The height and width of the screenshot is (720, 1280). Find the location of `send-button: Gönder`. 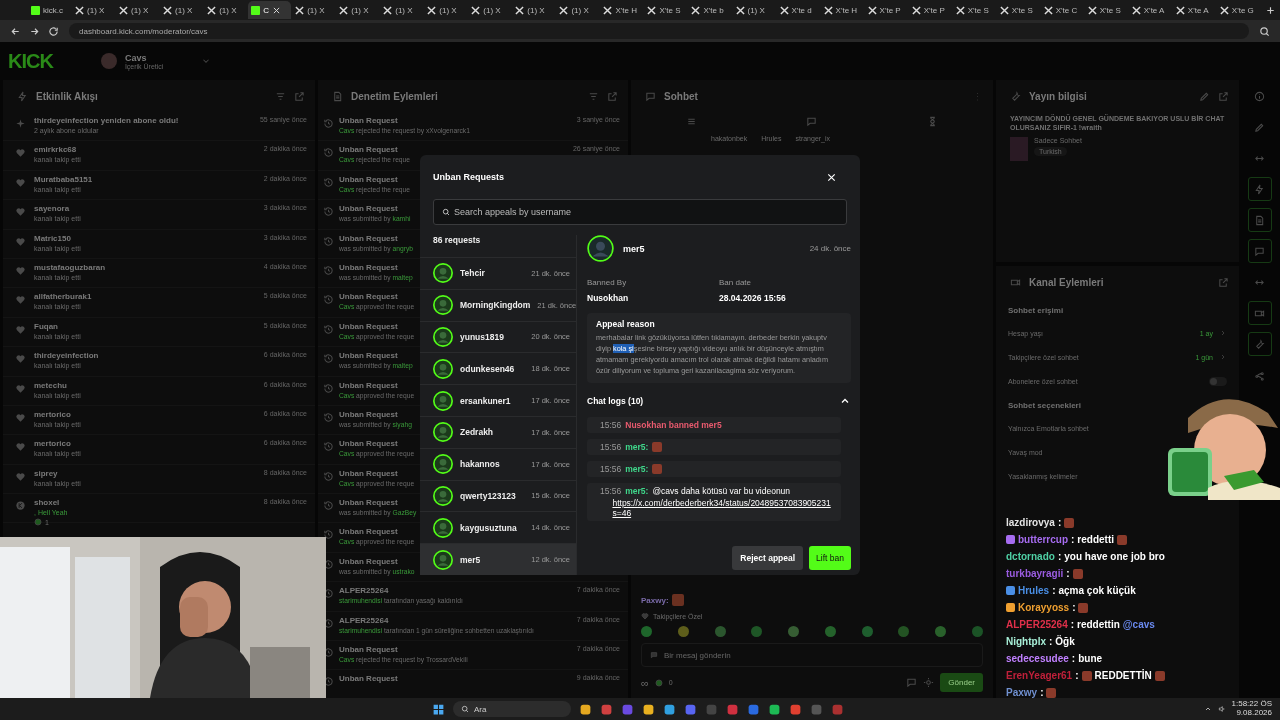

send-button: Gönder is located at coordinates (961, 682).